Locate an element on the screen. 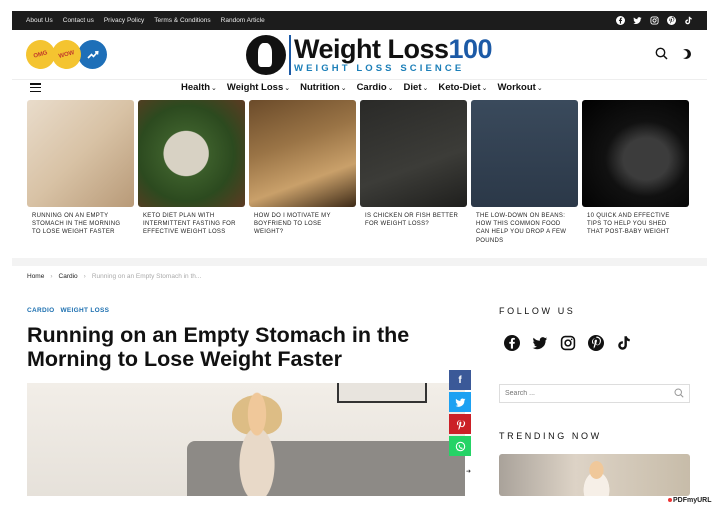  header-icons is located at coordinates (673, 55).